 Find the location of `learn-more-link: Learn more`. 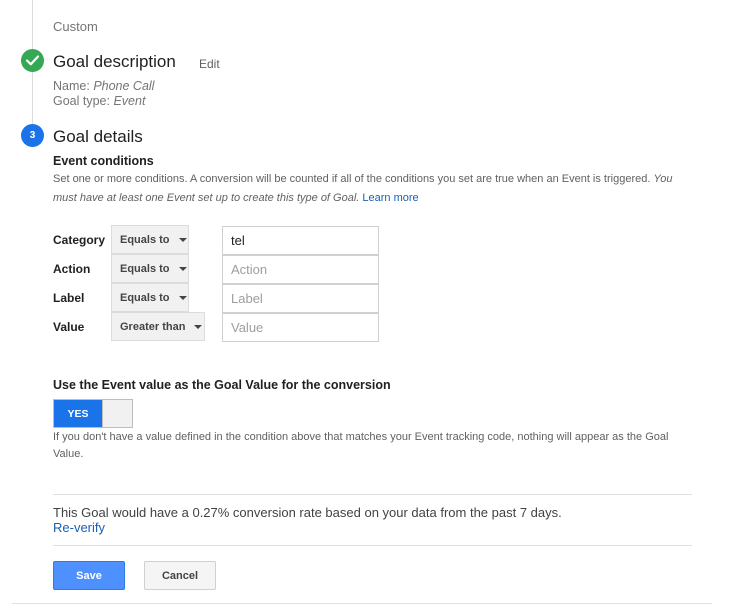

learn-more-link: Learn more is located at coordinates (390, 198).